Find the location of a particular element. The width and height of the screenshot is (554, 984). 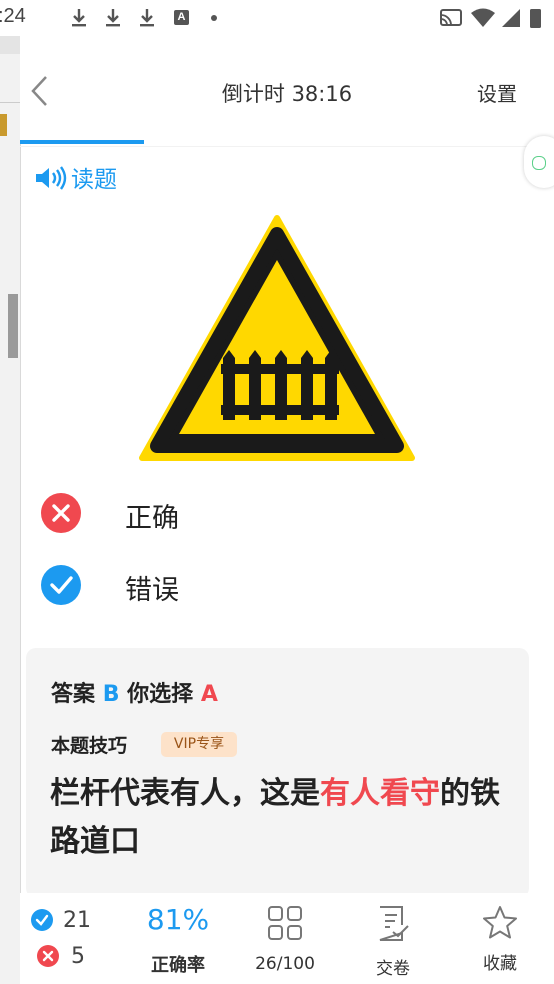

grid-icon is located at coordinates (285, 923).